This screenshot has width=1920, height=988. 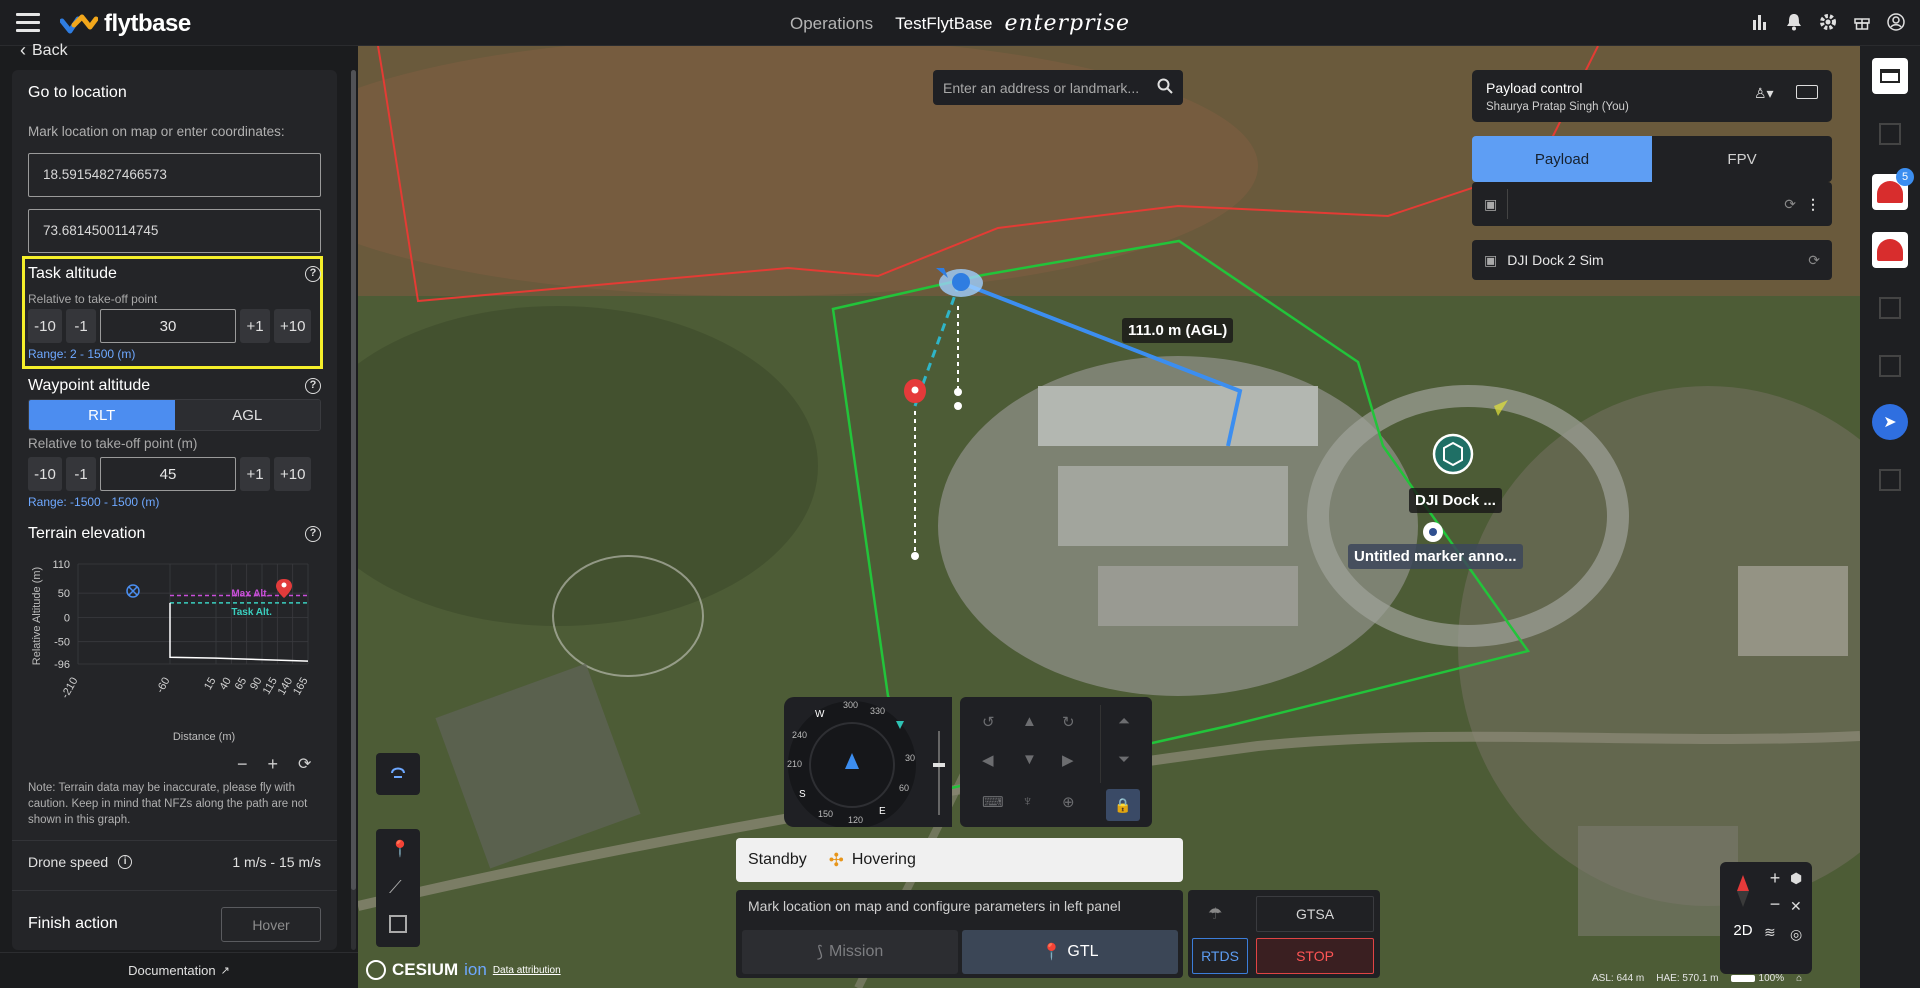 I want to click on panel-title: Go to location, so click(x=77, y=92).